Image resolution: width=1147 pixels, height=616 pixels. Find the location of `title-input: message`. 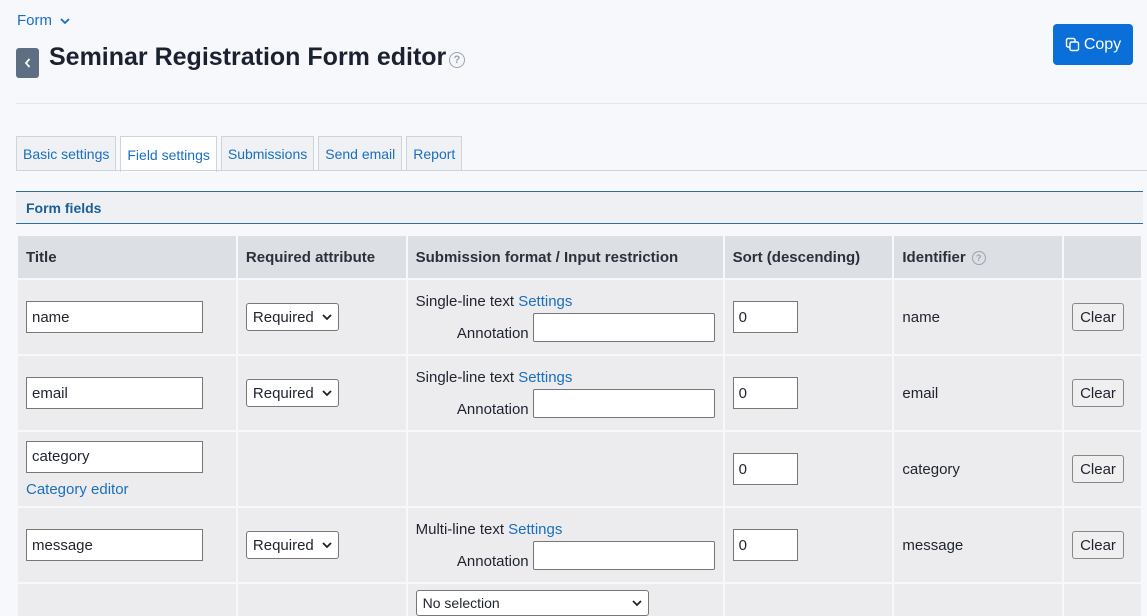

title-input: message is located at coordinates (114, 545).